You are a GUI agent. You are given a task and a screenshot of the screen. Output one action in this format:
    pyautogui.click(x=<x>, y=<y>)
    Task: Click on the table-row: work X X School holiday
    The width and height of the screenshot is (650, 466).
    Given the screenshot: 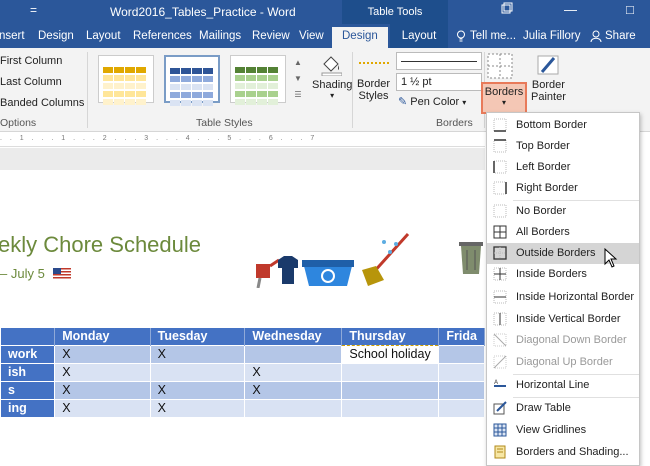 What is the action you would take?
    pyautogui.click(x=242, y=354)
    